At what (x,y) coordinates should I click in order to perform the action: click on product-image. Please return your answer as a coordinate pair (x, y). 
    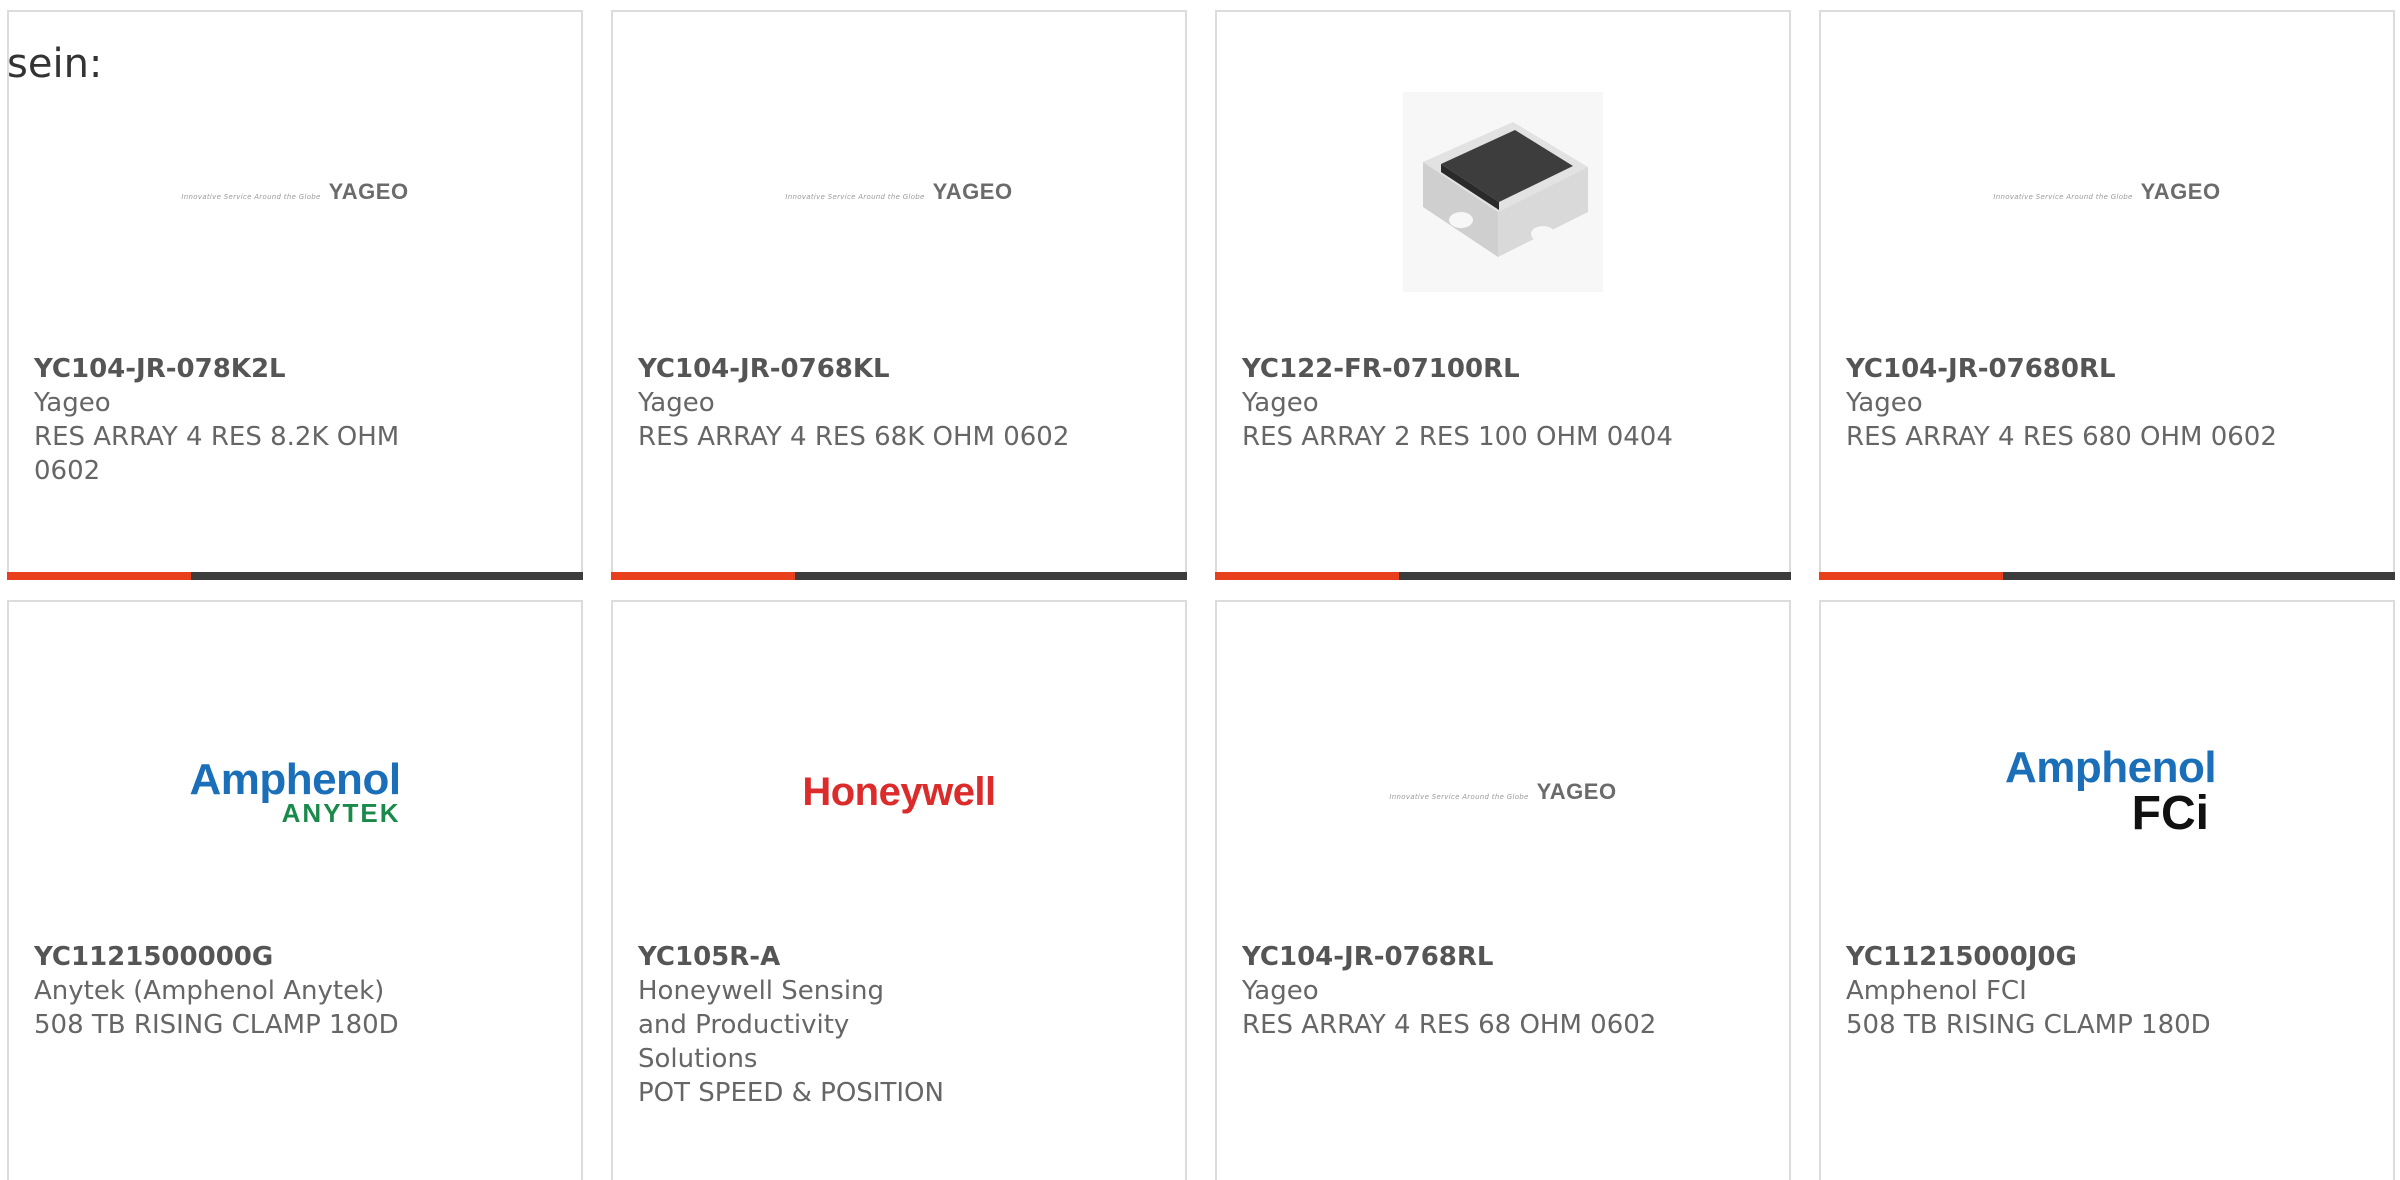
    Looking at the image, I should click on (1503, 192).